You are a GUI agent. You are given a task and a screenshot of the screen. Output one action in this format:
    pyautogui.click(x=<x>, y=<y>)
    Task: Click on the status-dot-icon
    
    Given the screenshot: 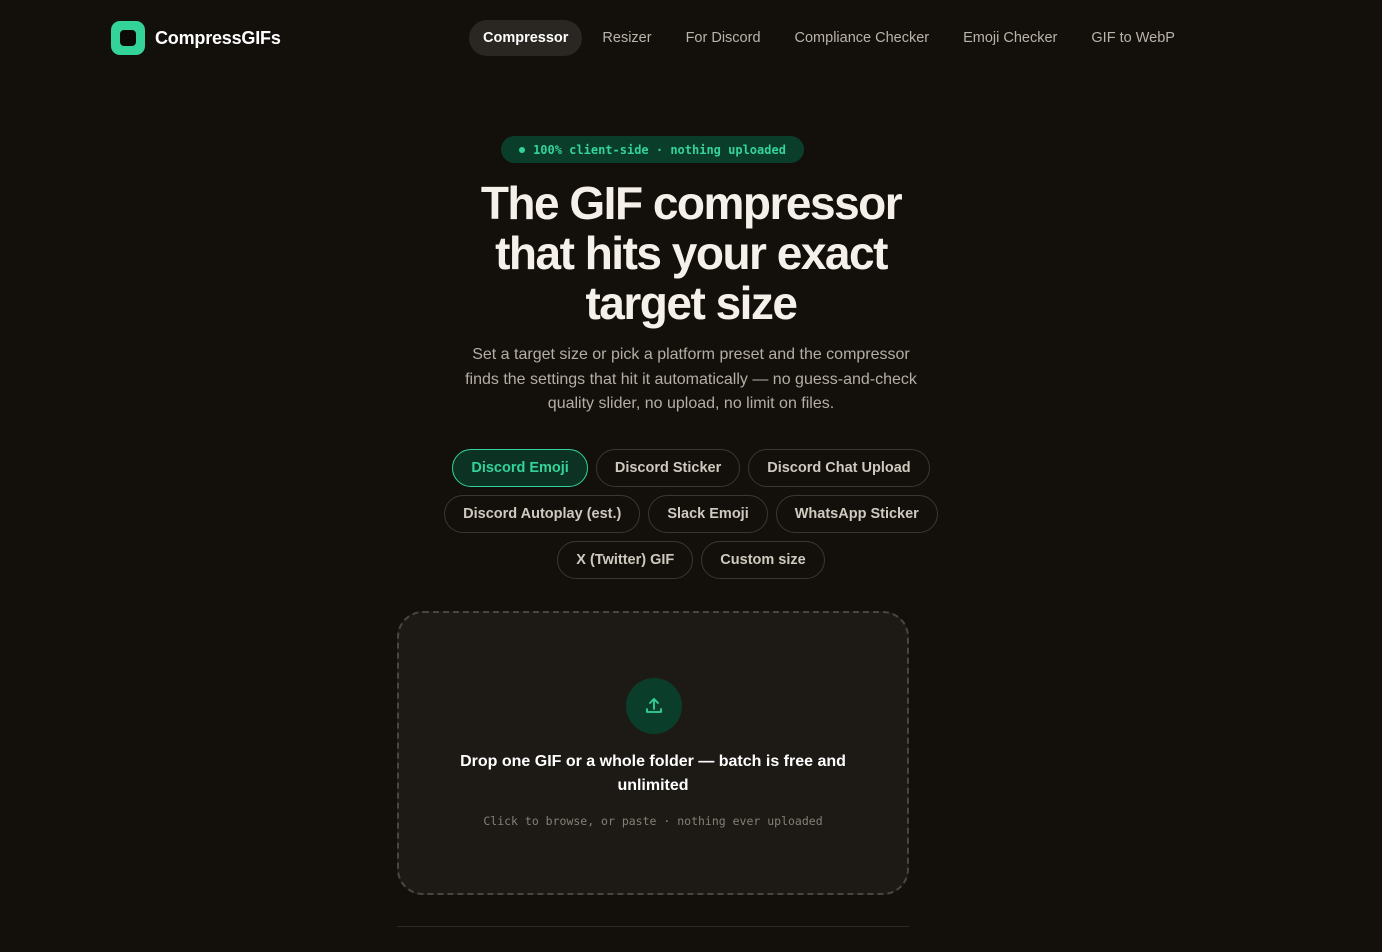 What is the action you would take?
    pyautogui.click(x=522, y=149)
    